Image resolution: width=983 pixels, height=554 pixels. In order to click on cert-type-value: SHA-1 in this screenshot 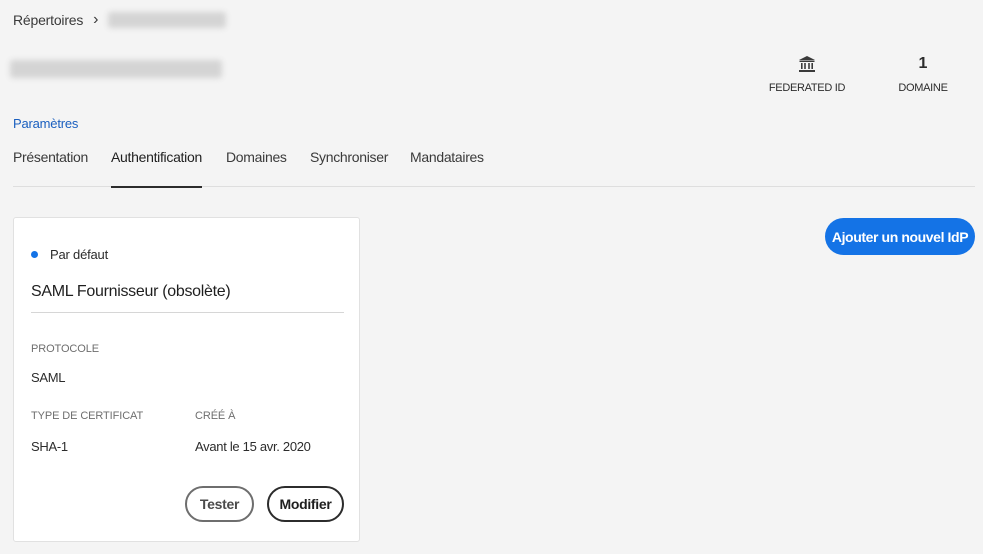, I will do `click(49, 446)`.